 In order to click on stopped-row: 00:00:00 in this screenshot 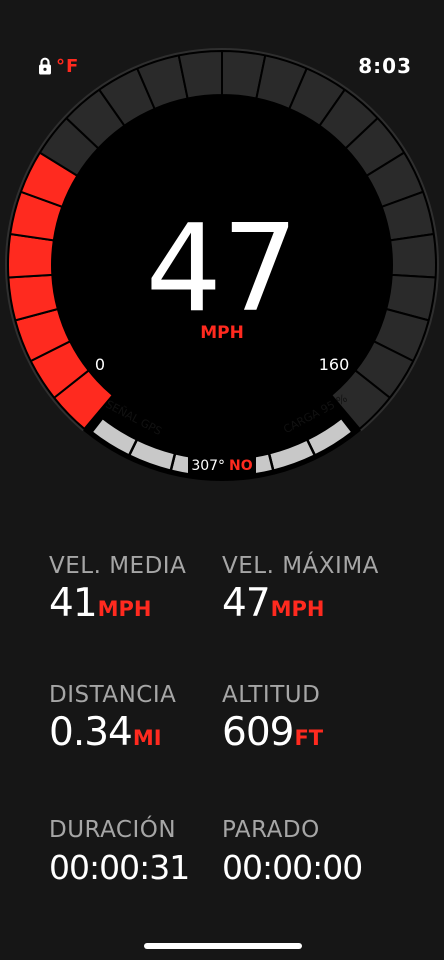, I will do `click(317, 871)`.